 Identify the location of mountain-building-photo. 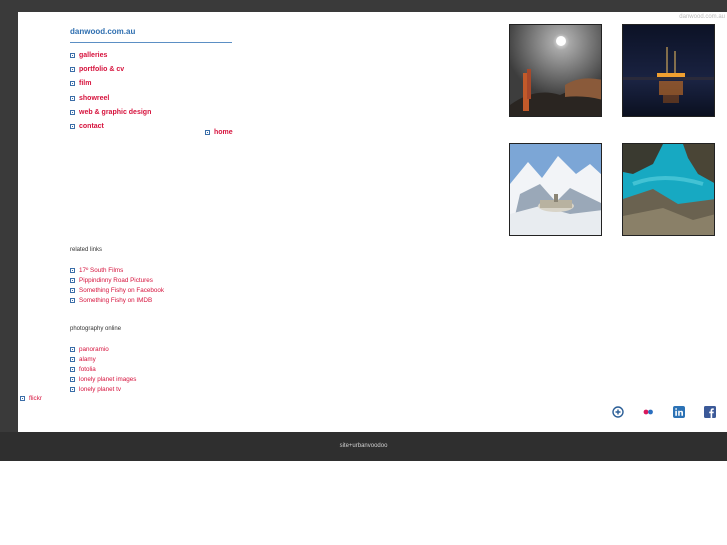
(555, 189).